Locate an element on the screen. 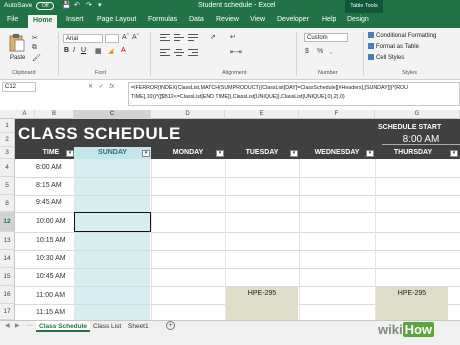 Image resolution: width=460 pixels, height=345 pixels. class-event-thursday: HPE-295 is located at coordinates (412, 303).